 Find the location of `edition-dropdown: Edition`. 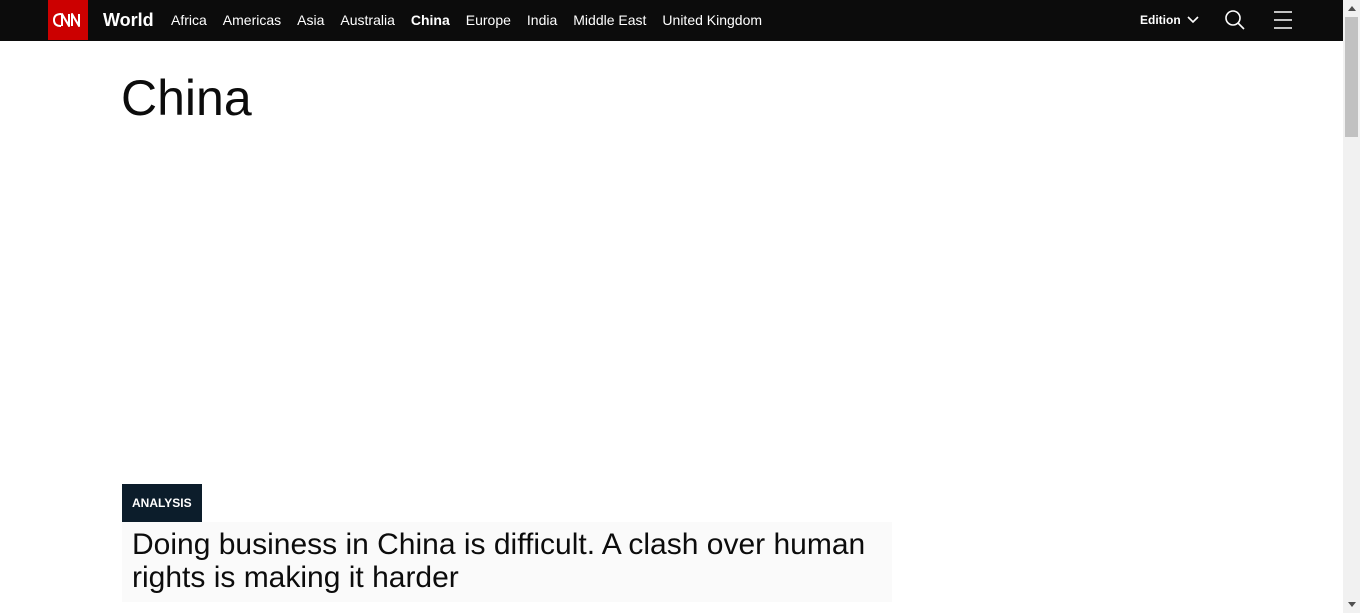

edition-dropdown: Edition is located at coordinates (1169, 20).